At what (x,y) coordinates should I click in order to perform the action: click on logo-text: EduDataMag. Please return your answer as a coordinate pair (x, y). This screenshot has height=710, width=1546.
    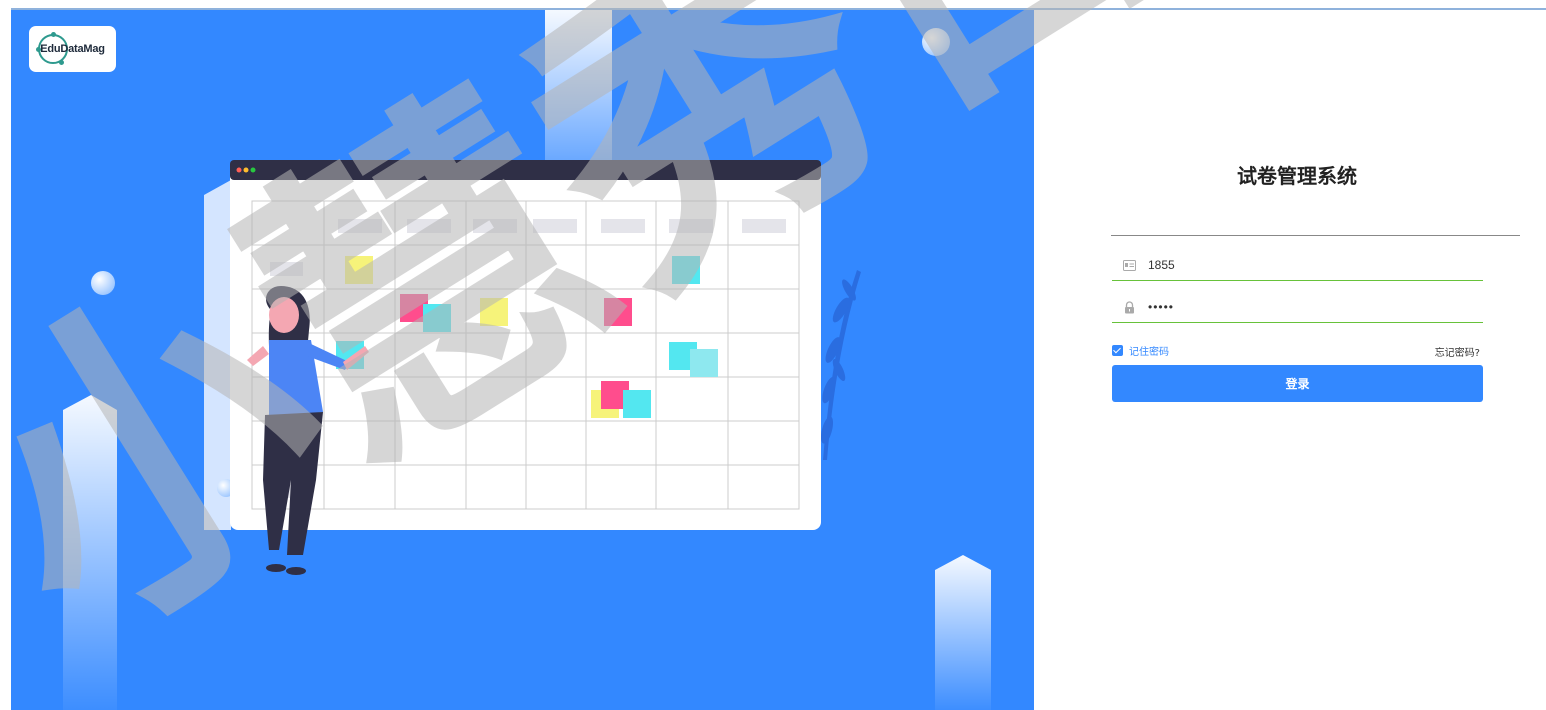
    Looking at the image, I should click on (72, 49).